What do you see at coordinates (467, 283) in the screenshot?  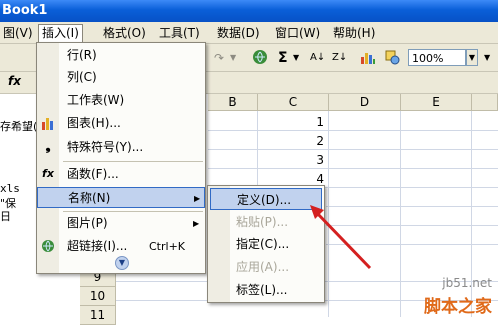 I see `watermark-url: jb51.net` at bounding box center [467, 283].